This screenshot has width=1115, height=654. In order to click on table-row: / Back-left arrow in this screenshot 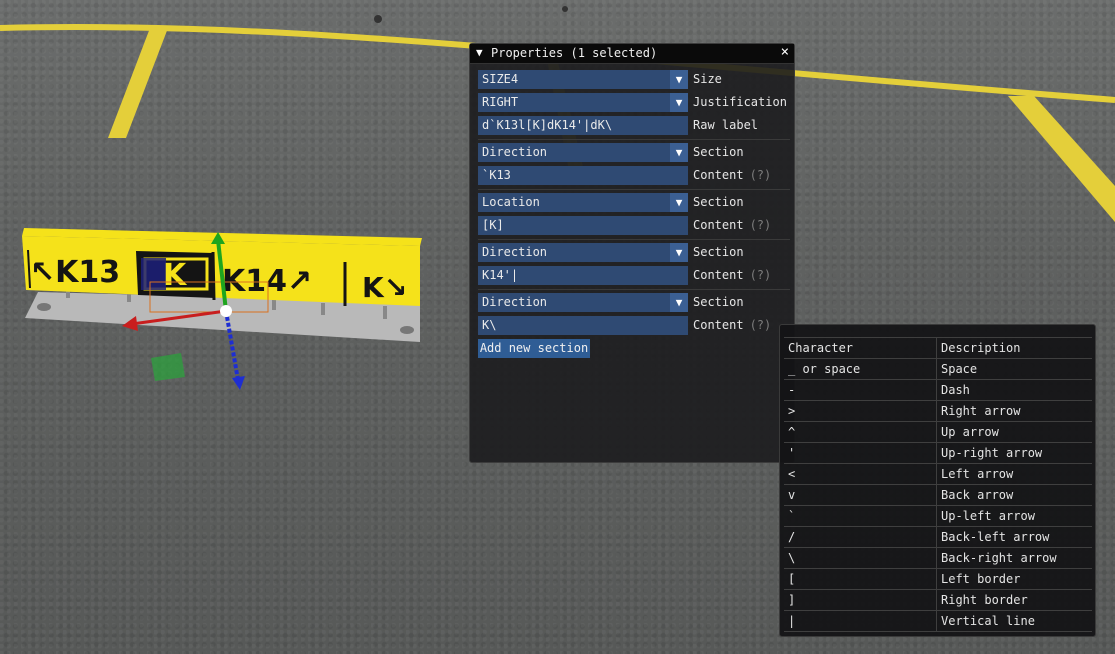, I will do `click(938, 537)`.